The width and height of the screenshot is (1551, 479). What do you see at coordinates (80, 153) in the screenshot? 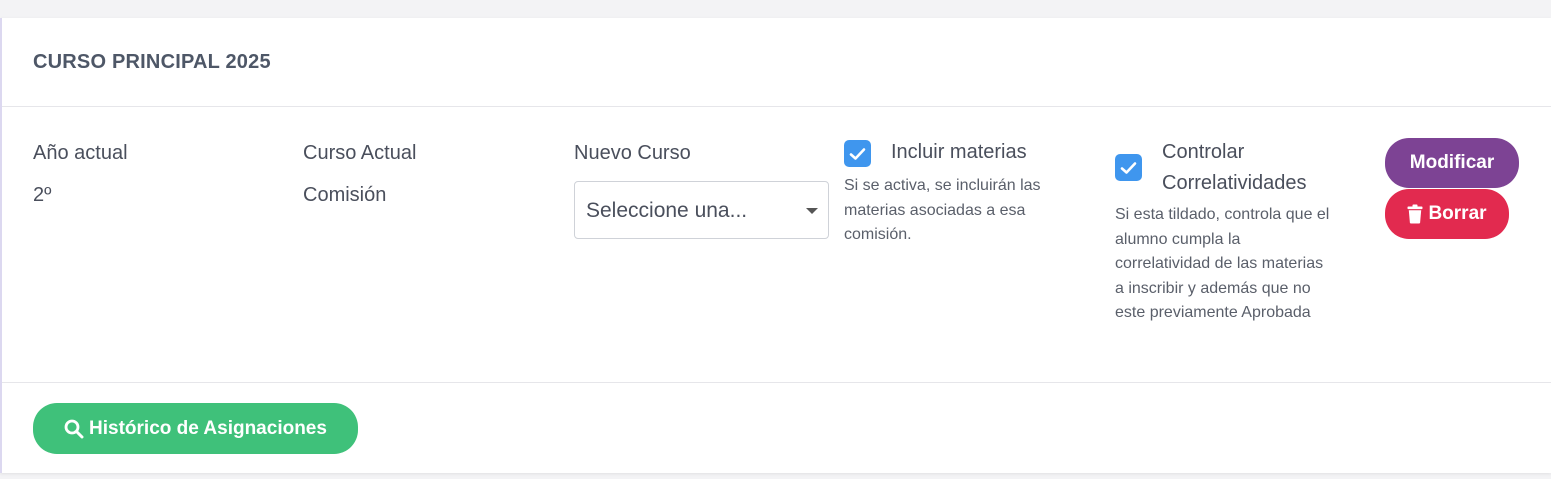
I see `anio-actual-label: Año actual` at bounding box center [80, 153].